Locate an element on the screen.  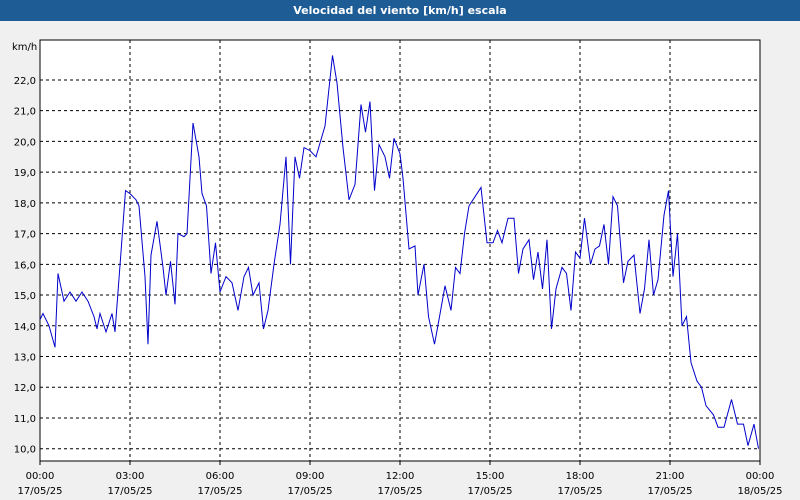
x-tick-time-label: 12:00 is located at coordinates (400, 476).